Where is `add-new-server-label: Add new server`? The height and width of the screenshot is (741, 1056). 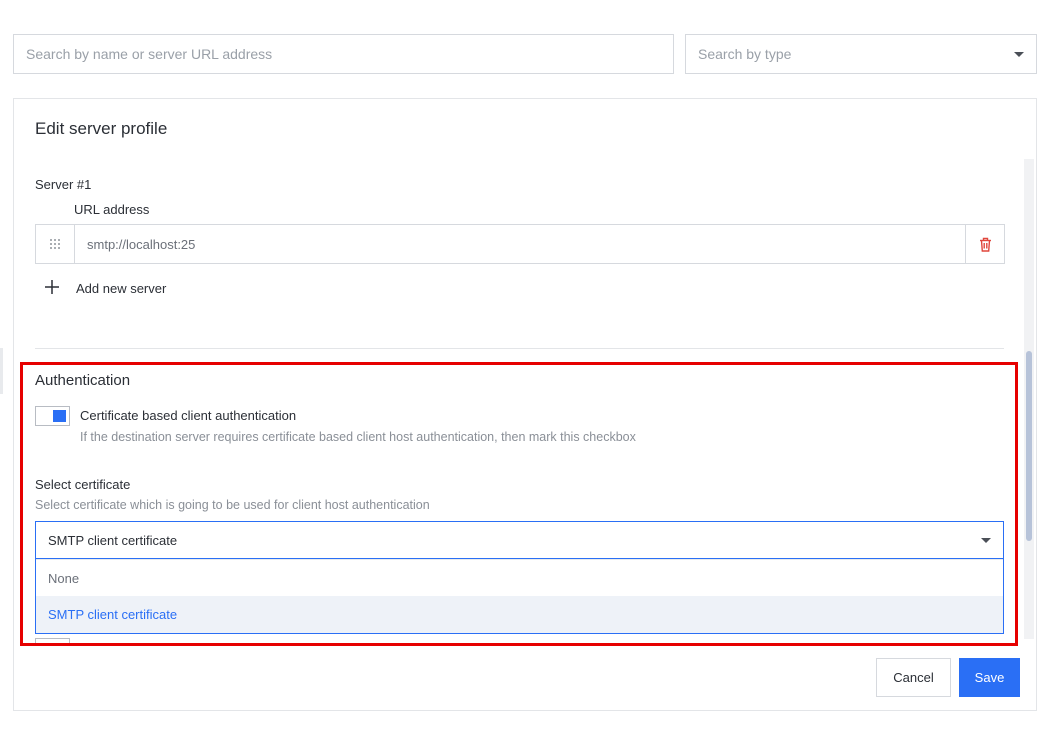
add-new-server-label: Add new server is located at coordinates (121, 288).